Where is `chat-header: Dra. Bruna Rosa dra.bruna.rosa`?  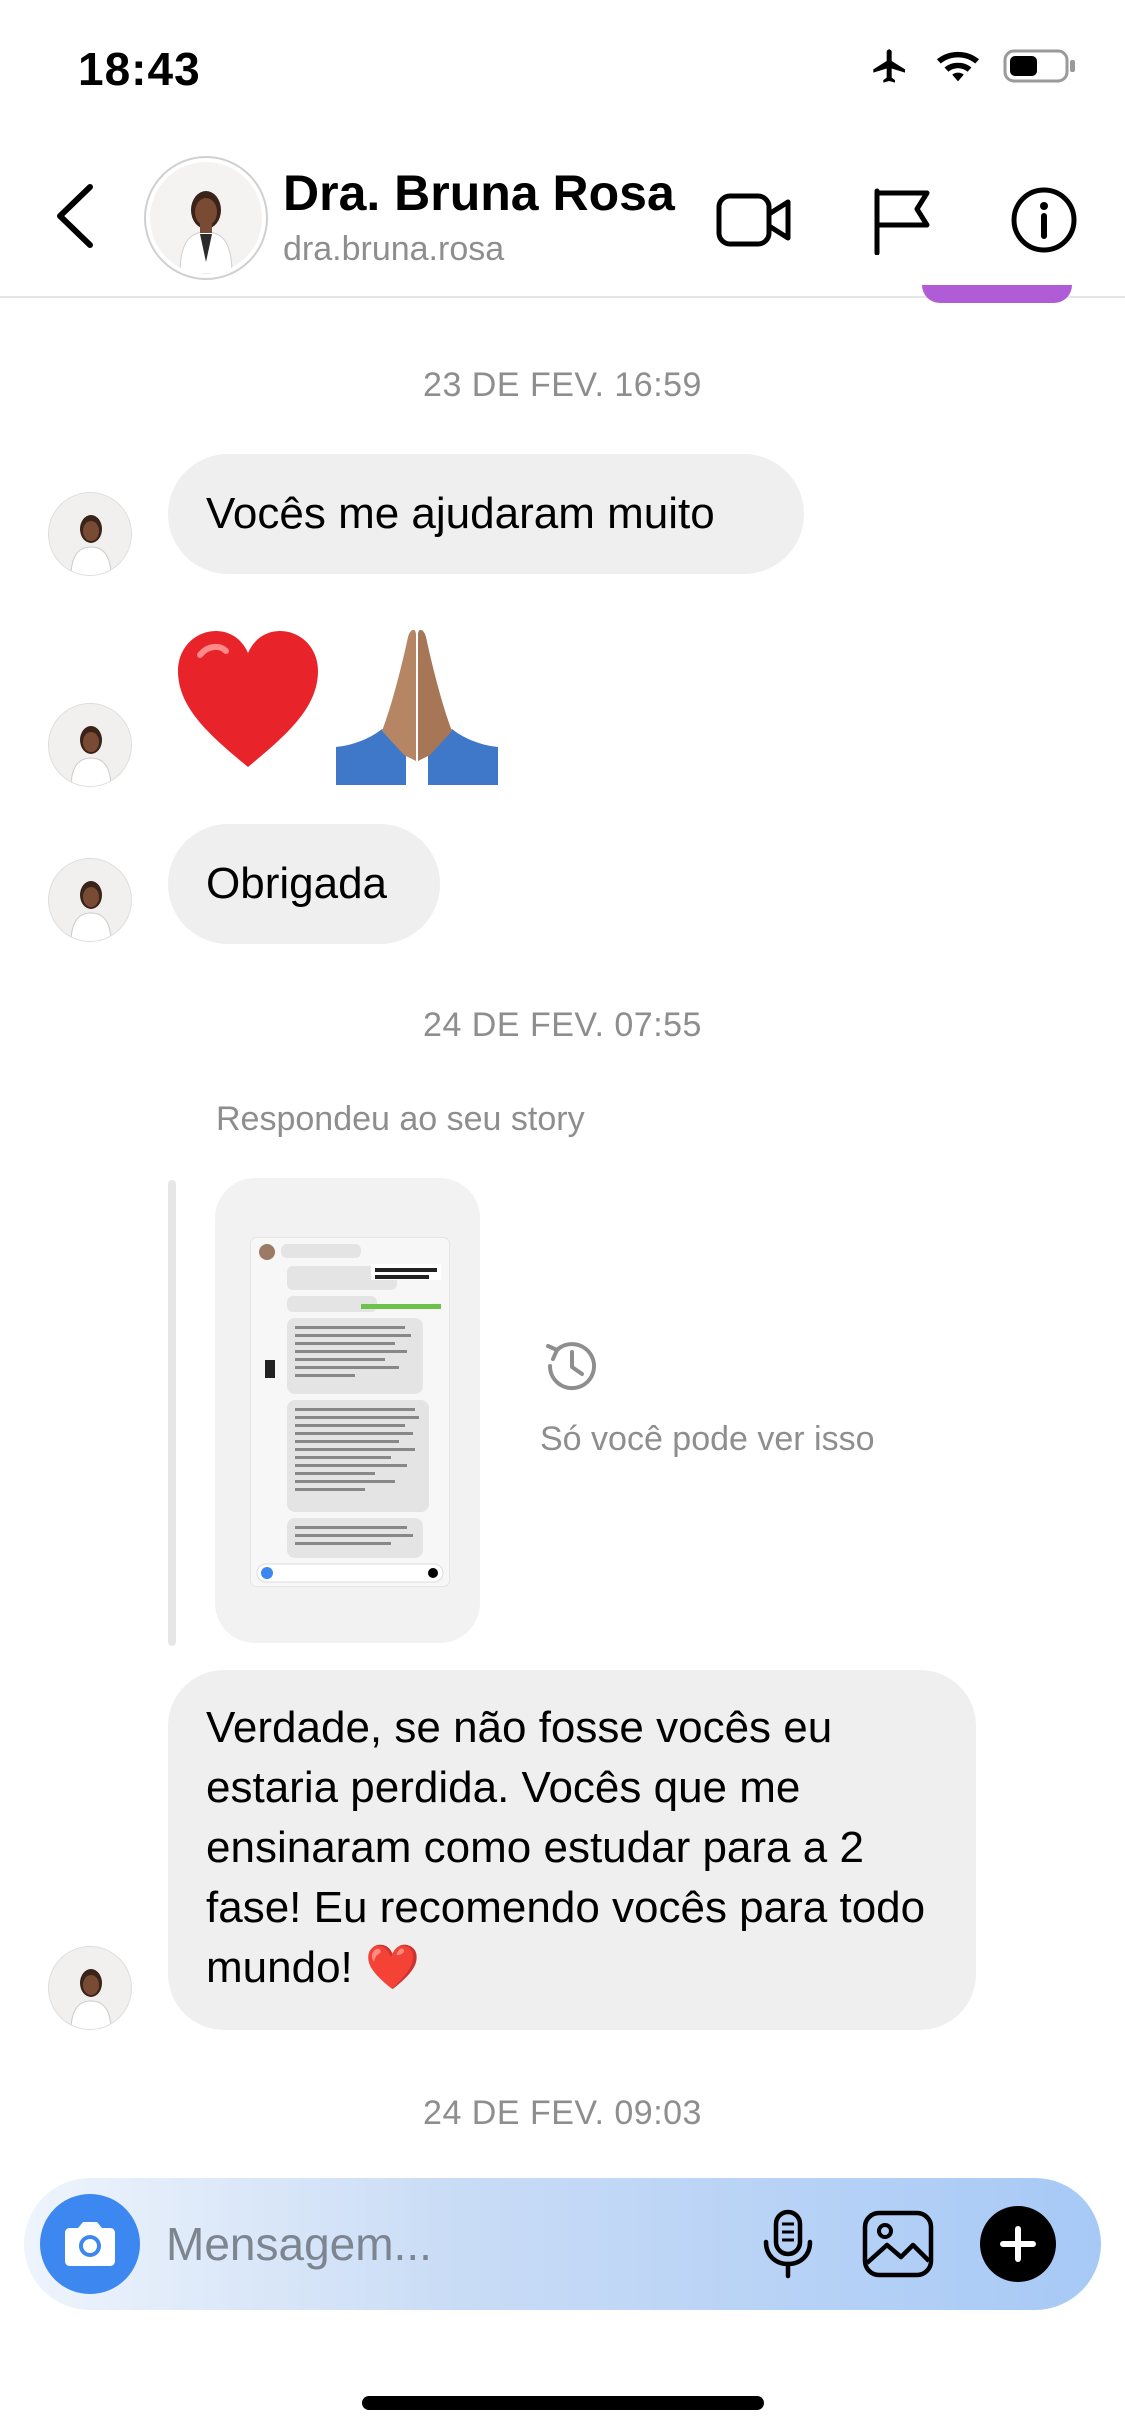
chat-header: Dra. Bruna Rosa dra.bruna.rosa is located at coordinates (562, 219).